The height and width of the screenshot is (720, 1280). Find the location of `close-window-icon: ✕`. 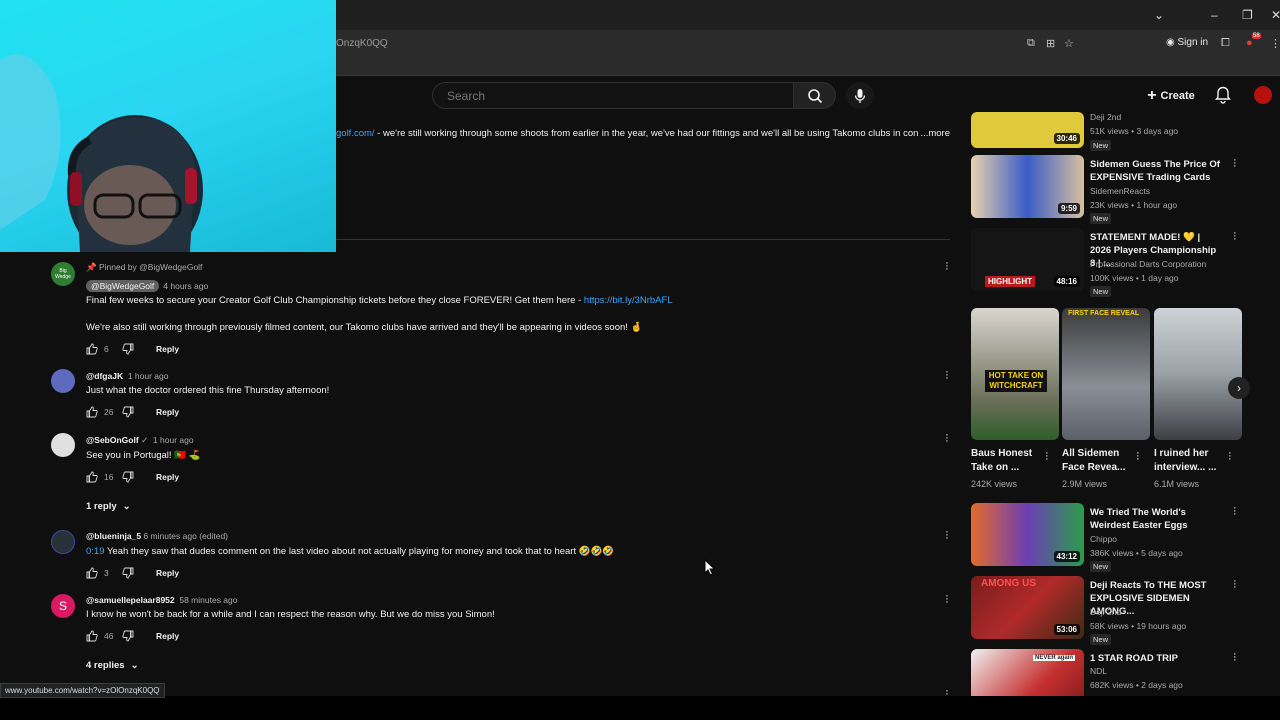

close-window-icon: ✕ is located at coordinates (1275, 15).